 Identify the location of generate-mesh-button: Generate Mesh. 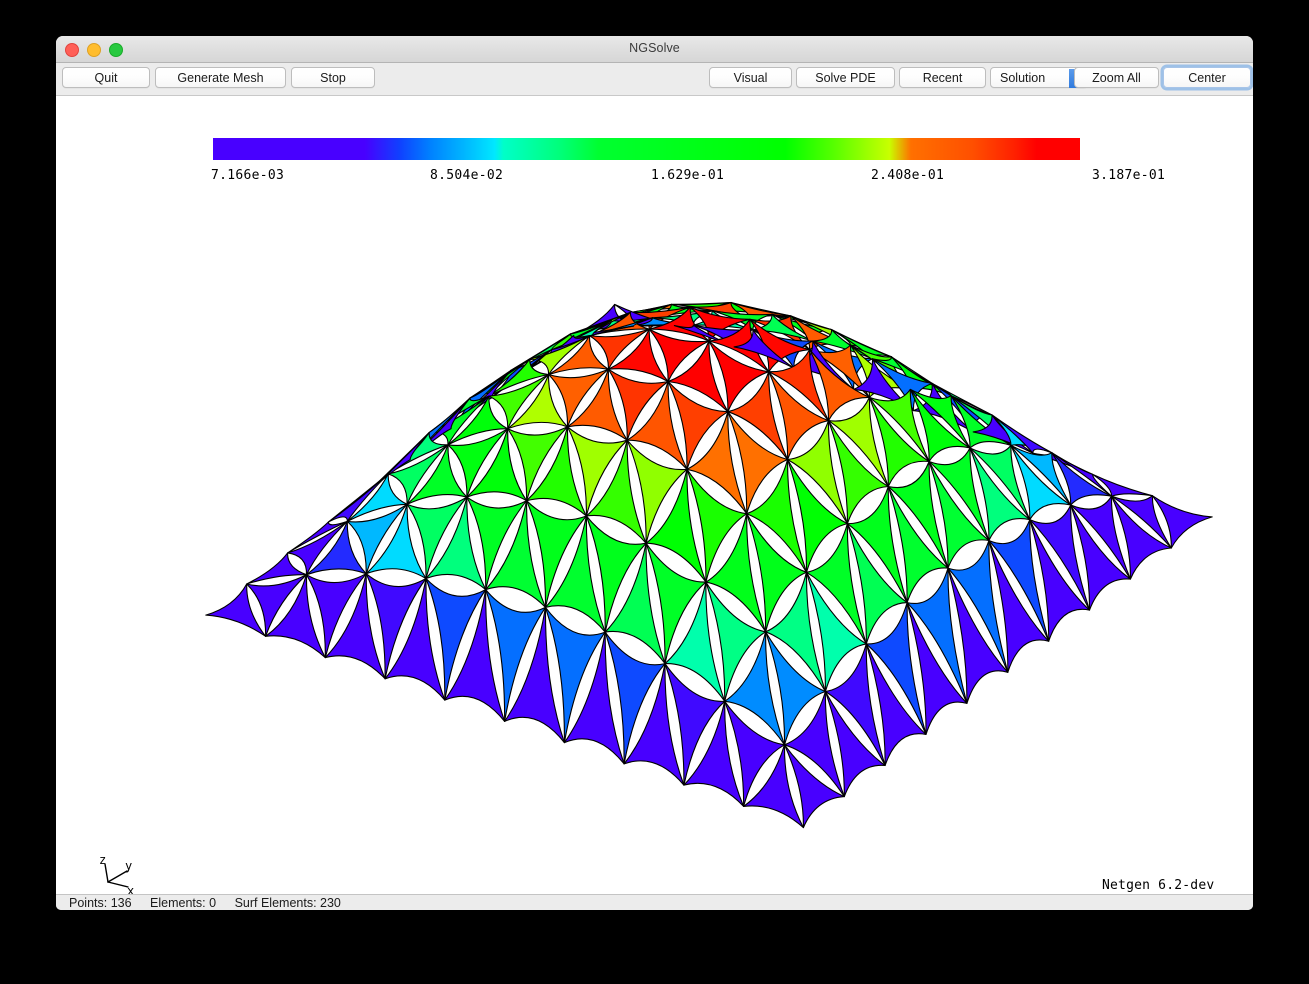
(220, 77).